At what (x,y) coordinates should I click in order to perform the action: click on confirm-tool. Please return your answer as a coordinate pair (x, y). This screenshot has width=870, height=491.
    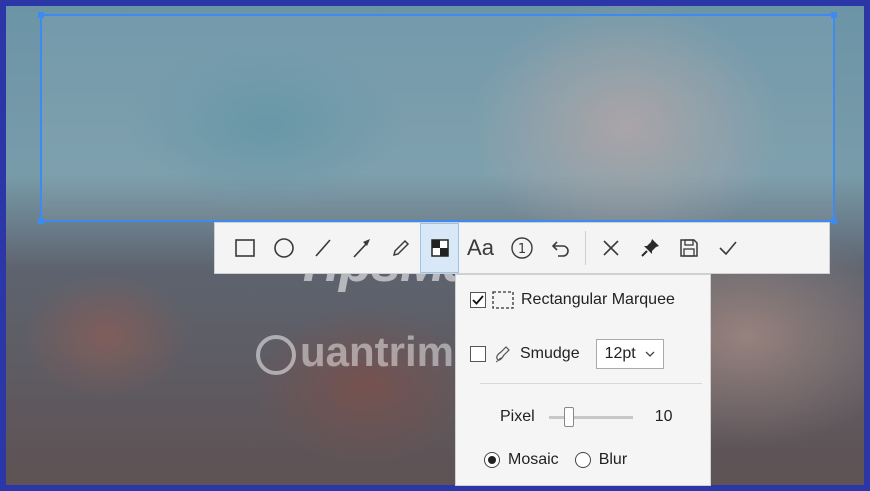
    Looking at the image, I should click on (727, 248).